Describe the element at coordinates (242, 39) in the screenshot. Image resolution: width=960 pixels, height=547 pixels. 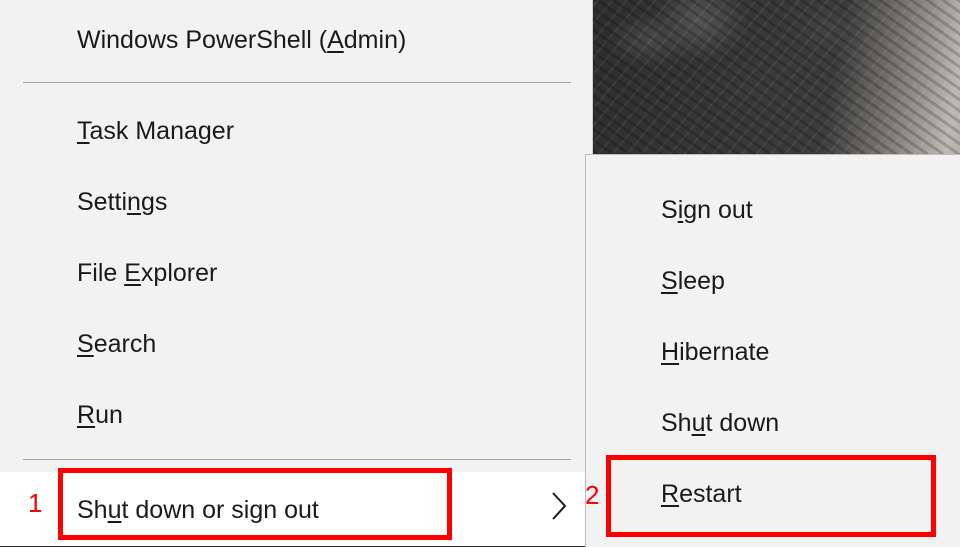
I see `menu-item-label: Windows PowerShell (Admin)` at that location.